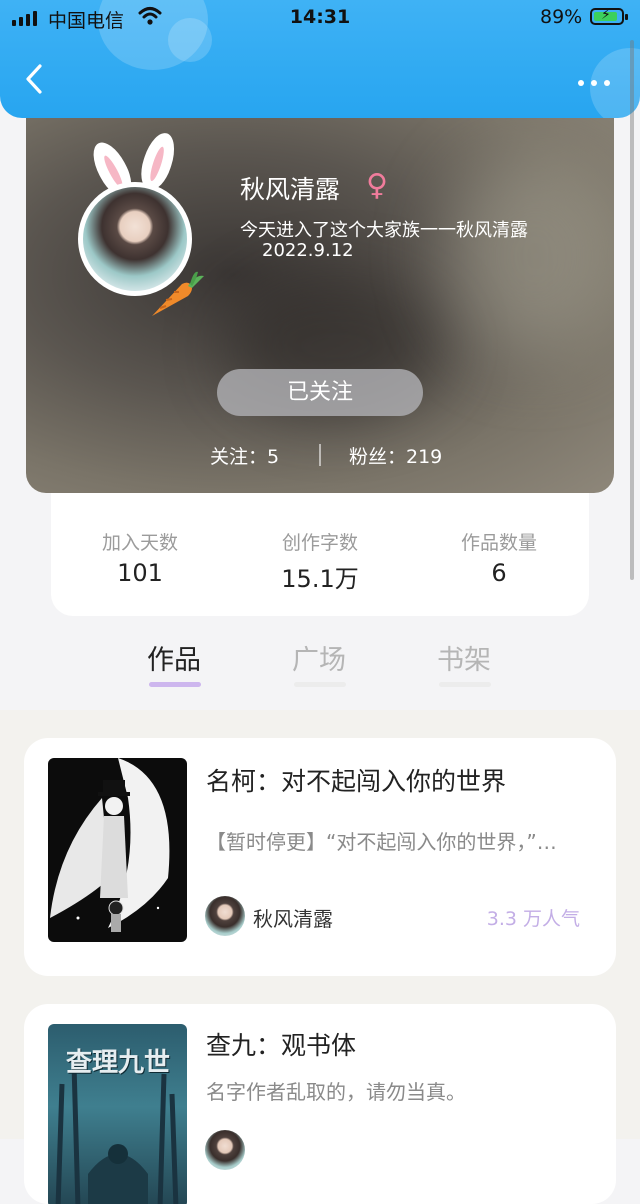 The height and width of the screenshot is (1204, 640). What do you see at coordinates (140, 573) in the screenshot?
I see `stat-value: 101` at bounding box center [140, 573].